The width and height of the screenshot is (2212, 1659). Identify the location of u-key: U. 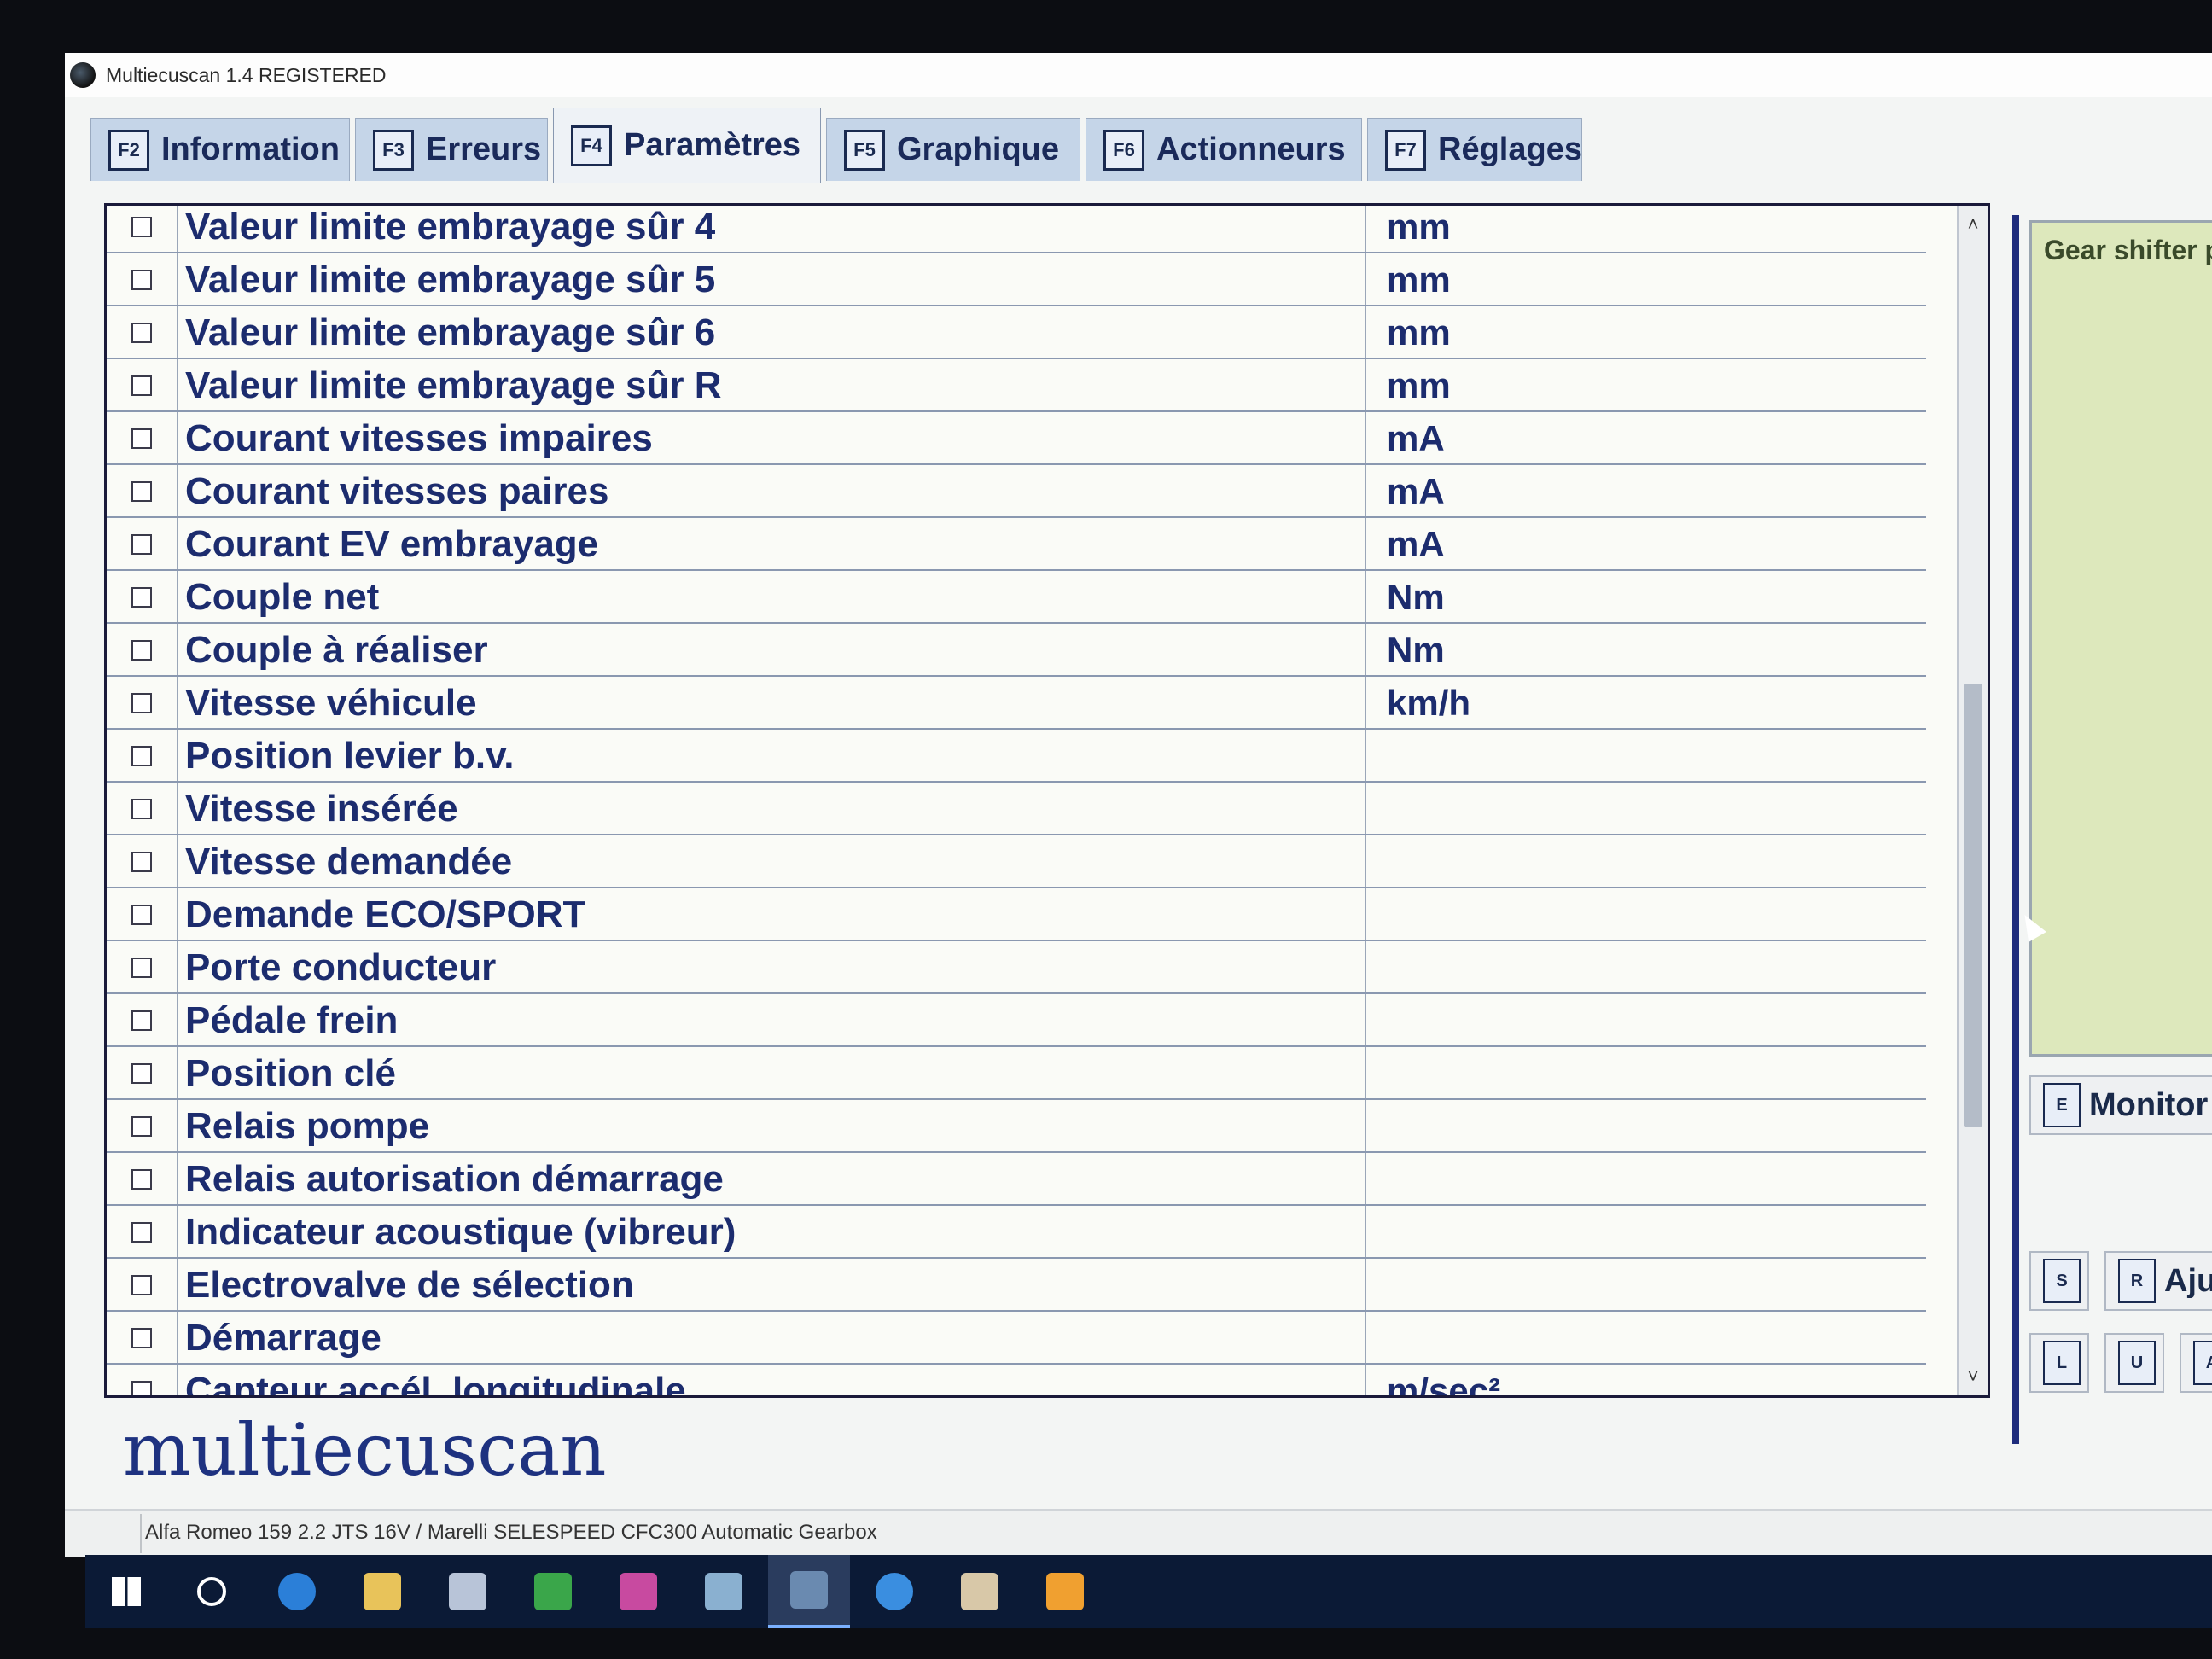
(2137, 1363).